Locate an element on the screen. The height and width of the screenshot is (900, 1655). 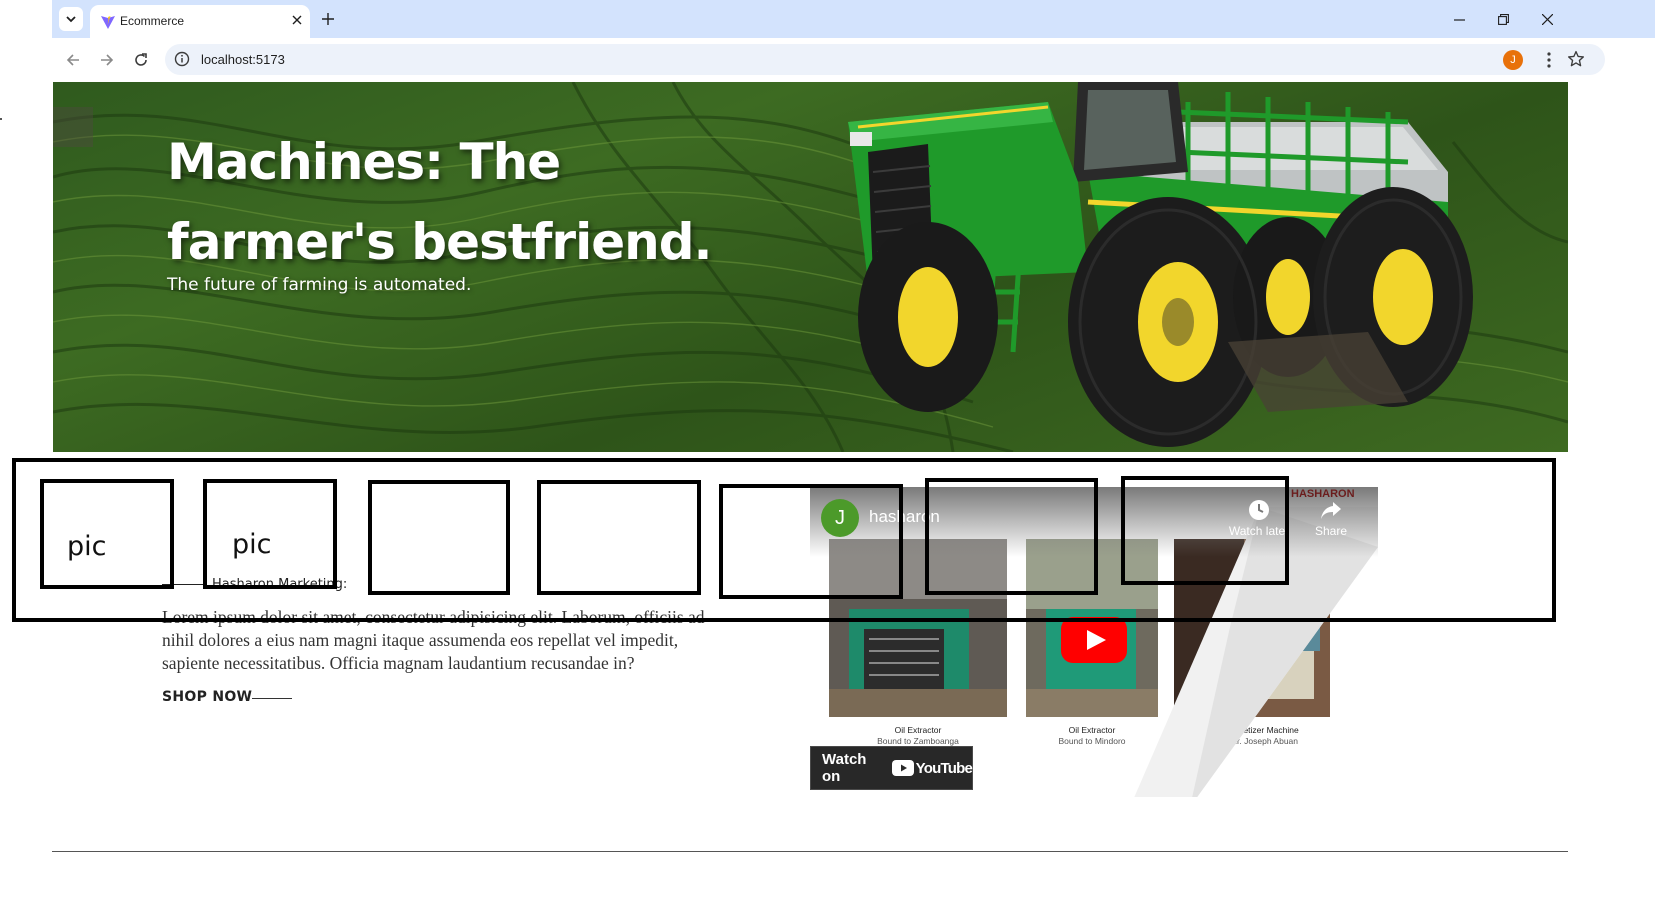
tab-close-button is located at coordinates (297, 20).